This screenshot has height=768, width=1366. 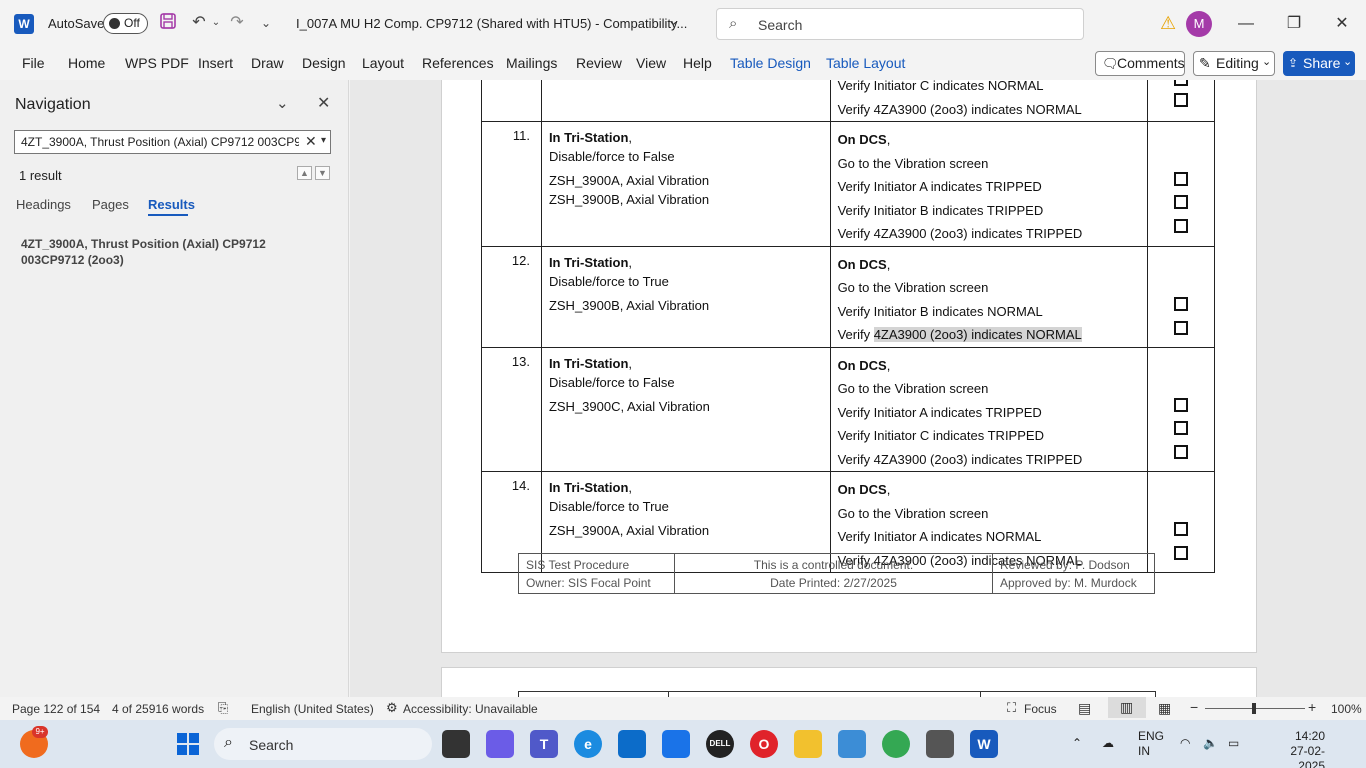 What do you see at coordinates (865, 63) in the screenshot?
I see `tab-table-layout: Table Layout` at bounding box center [865, 63].